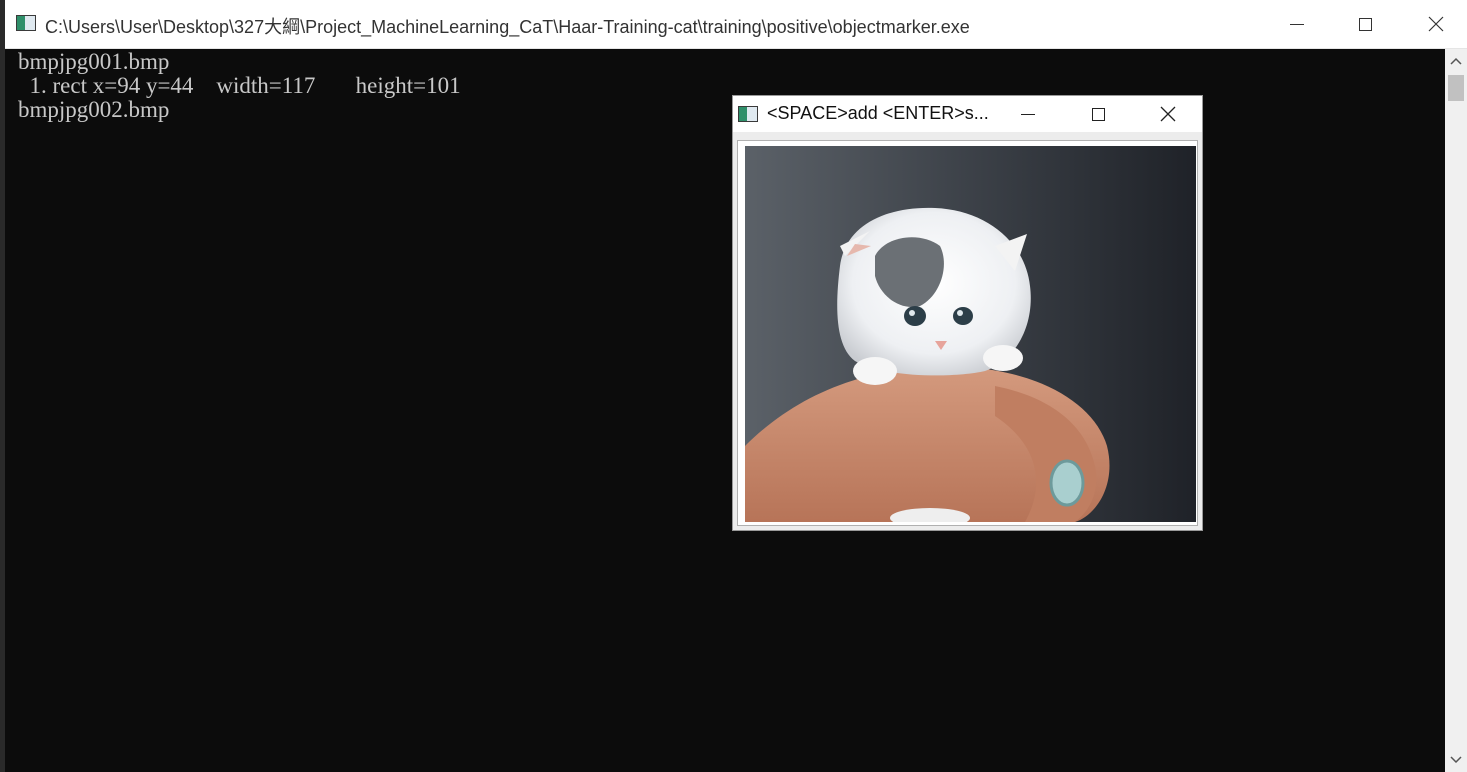 The width and height of the screenshot is (1467, 772). I want to click on kitten-photo, so click(970, 334).